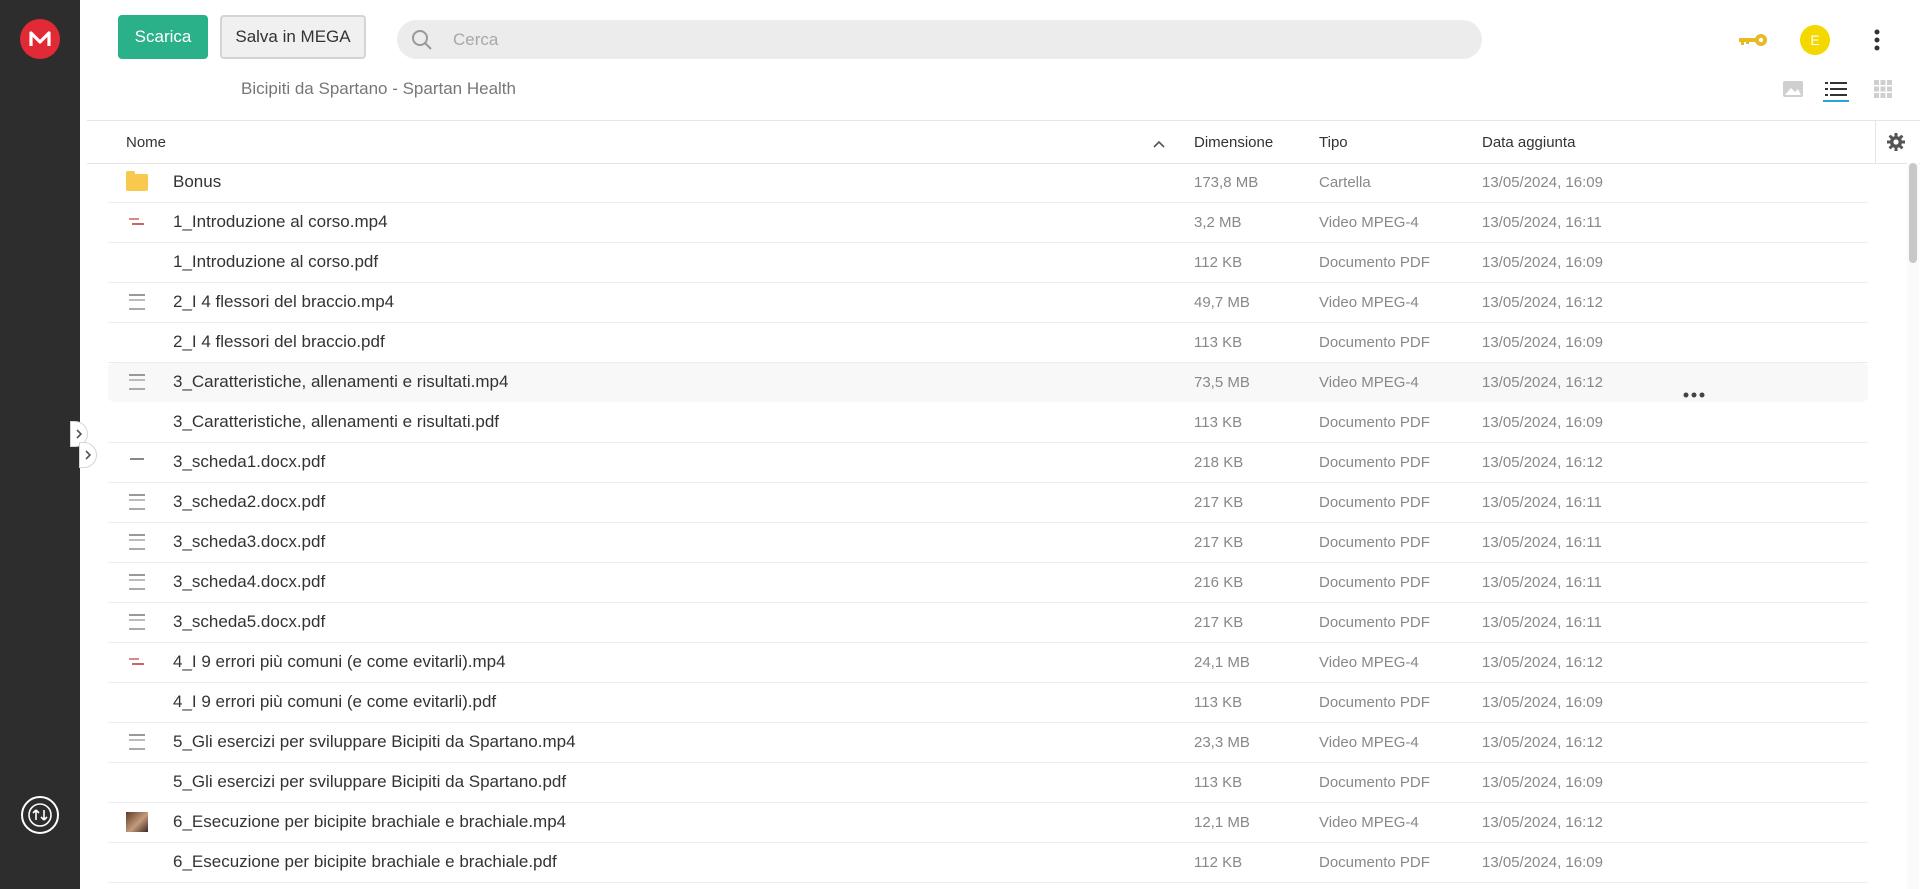 The width and height of the screenshot is (1920, 889). What do you see at coordinates (1222, 302) in the screenshot?
I see `file-size: 49,7 MB` at bounding box center [1222, 302].